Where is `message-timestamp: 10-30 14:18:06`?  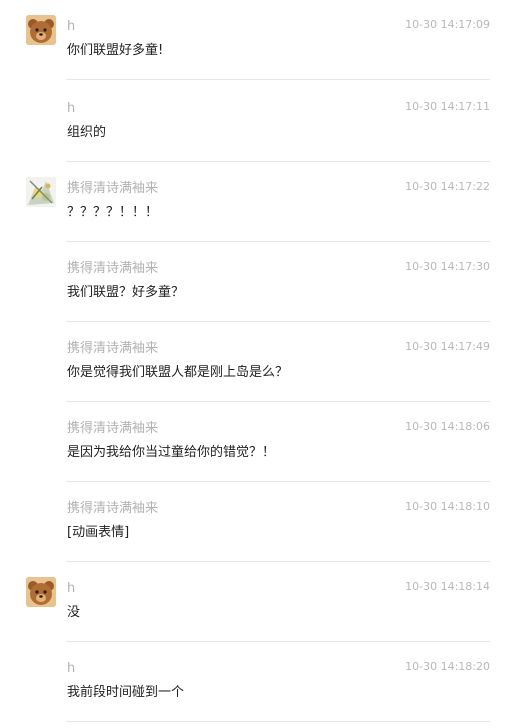 message-timestamp: 10-30 14:18:06 is located at coordinates (447, 426).